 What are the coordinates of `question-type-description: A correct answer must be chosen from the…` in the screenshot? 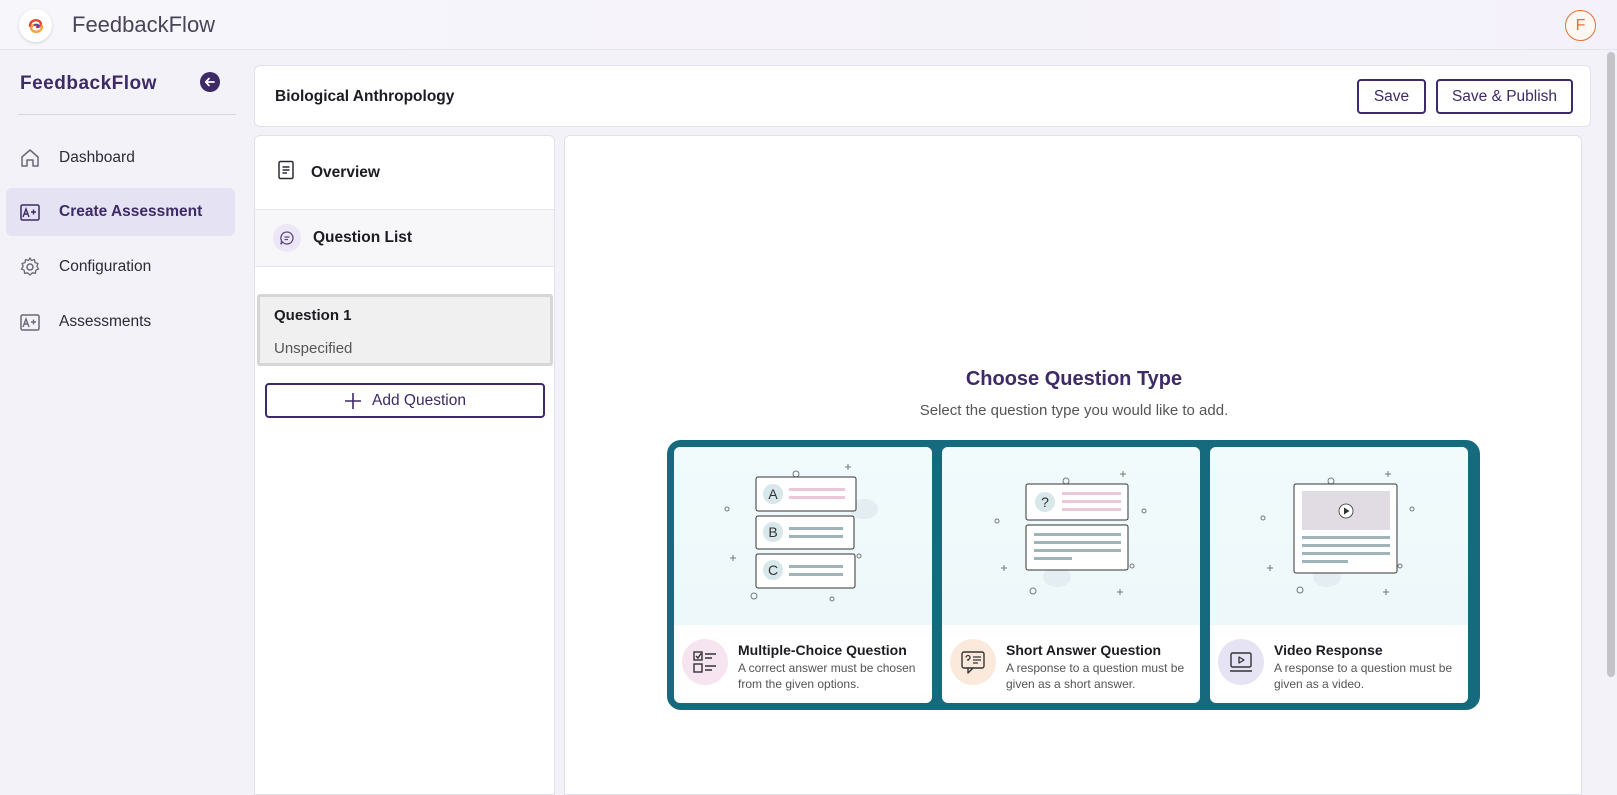 It's located at (827, 676).